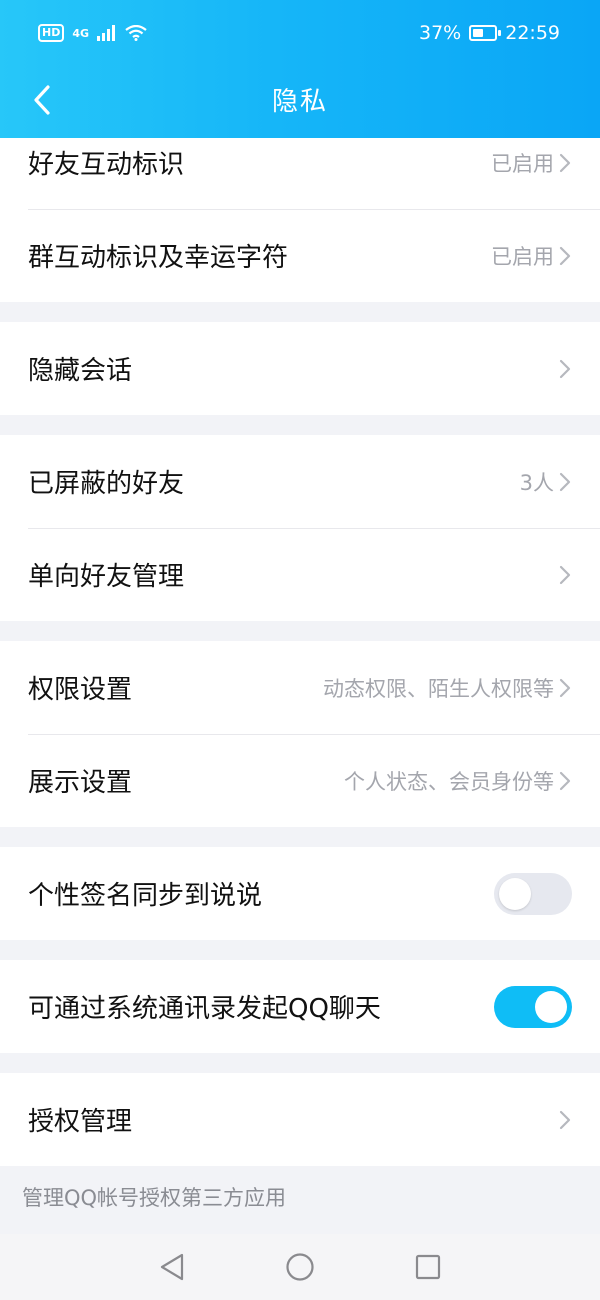 The height and width of the screenshot is (1300, 600). What do you see at coordinates (299, 101) in the screenshot?
I see `page-title: 隐私` at bounding box center [299, 101].